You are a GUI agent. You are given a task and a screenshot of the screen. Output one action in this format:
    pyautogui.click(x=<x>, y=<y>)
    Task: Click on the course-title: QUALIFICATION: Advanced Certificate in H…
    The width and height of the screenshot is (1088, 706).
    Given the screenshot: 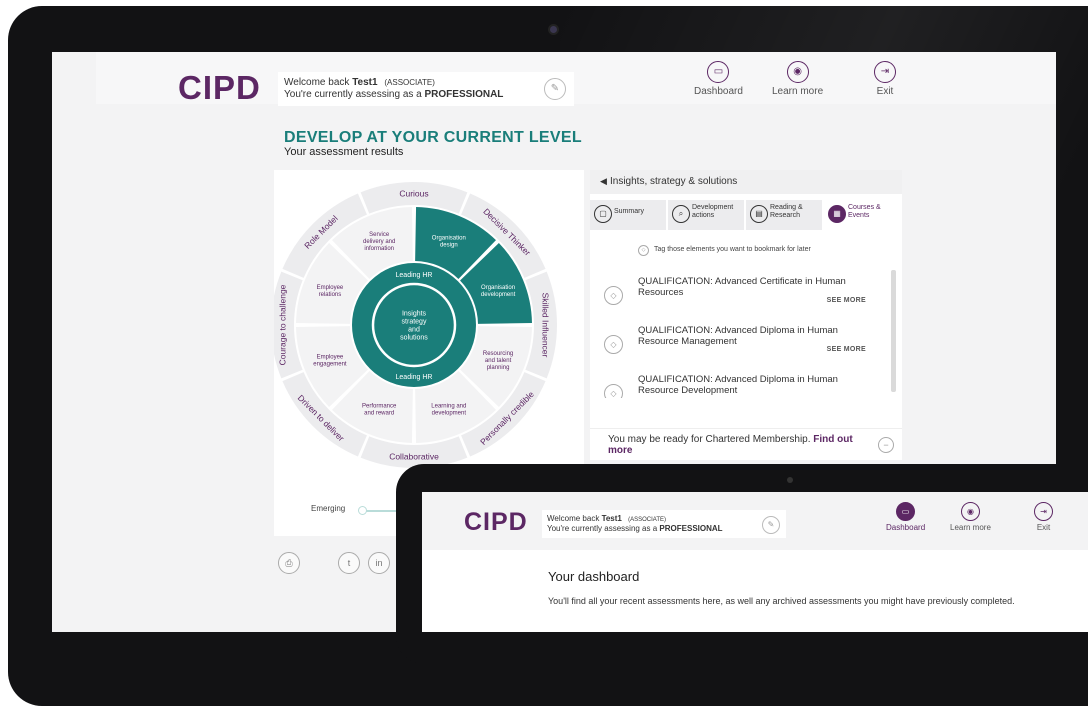 What is the action you would take?
    pyautogui.click(x=742, y=287)
    